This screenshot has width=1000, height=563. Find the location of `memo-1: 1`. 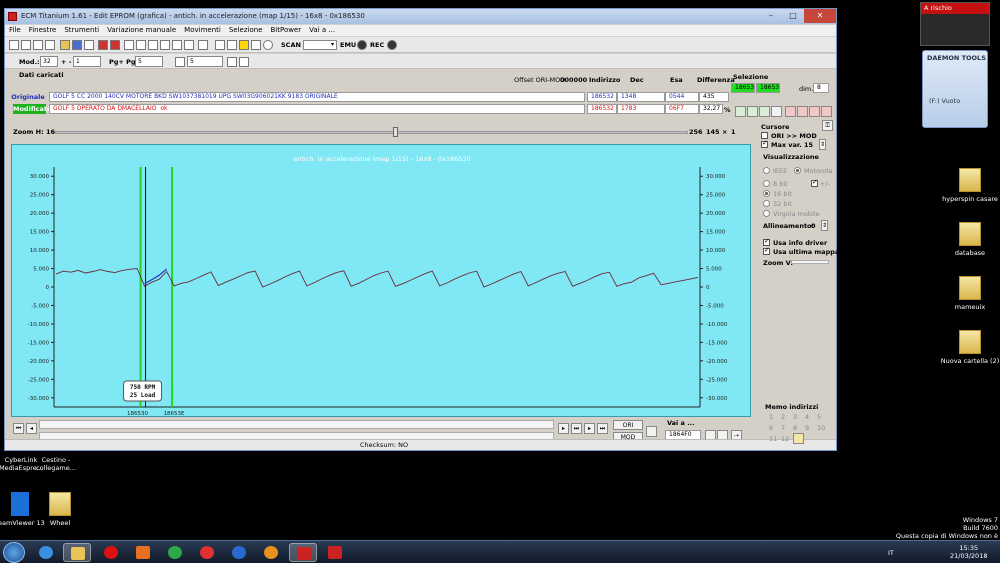

memo-1: 1 is located at coordinates (771, 417).